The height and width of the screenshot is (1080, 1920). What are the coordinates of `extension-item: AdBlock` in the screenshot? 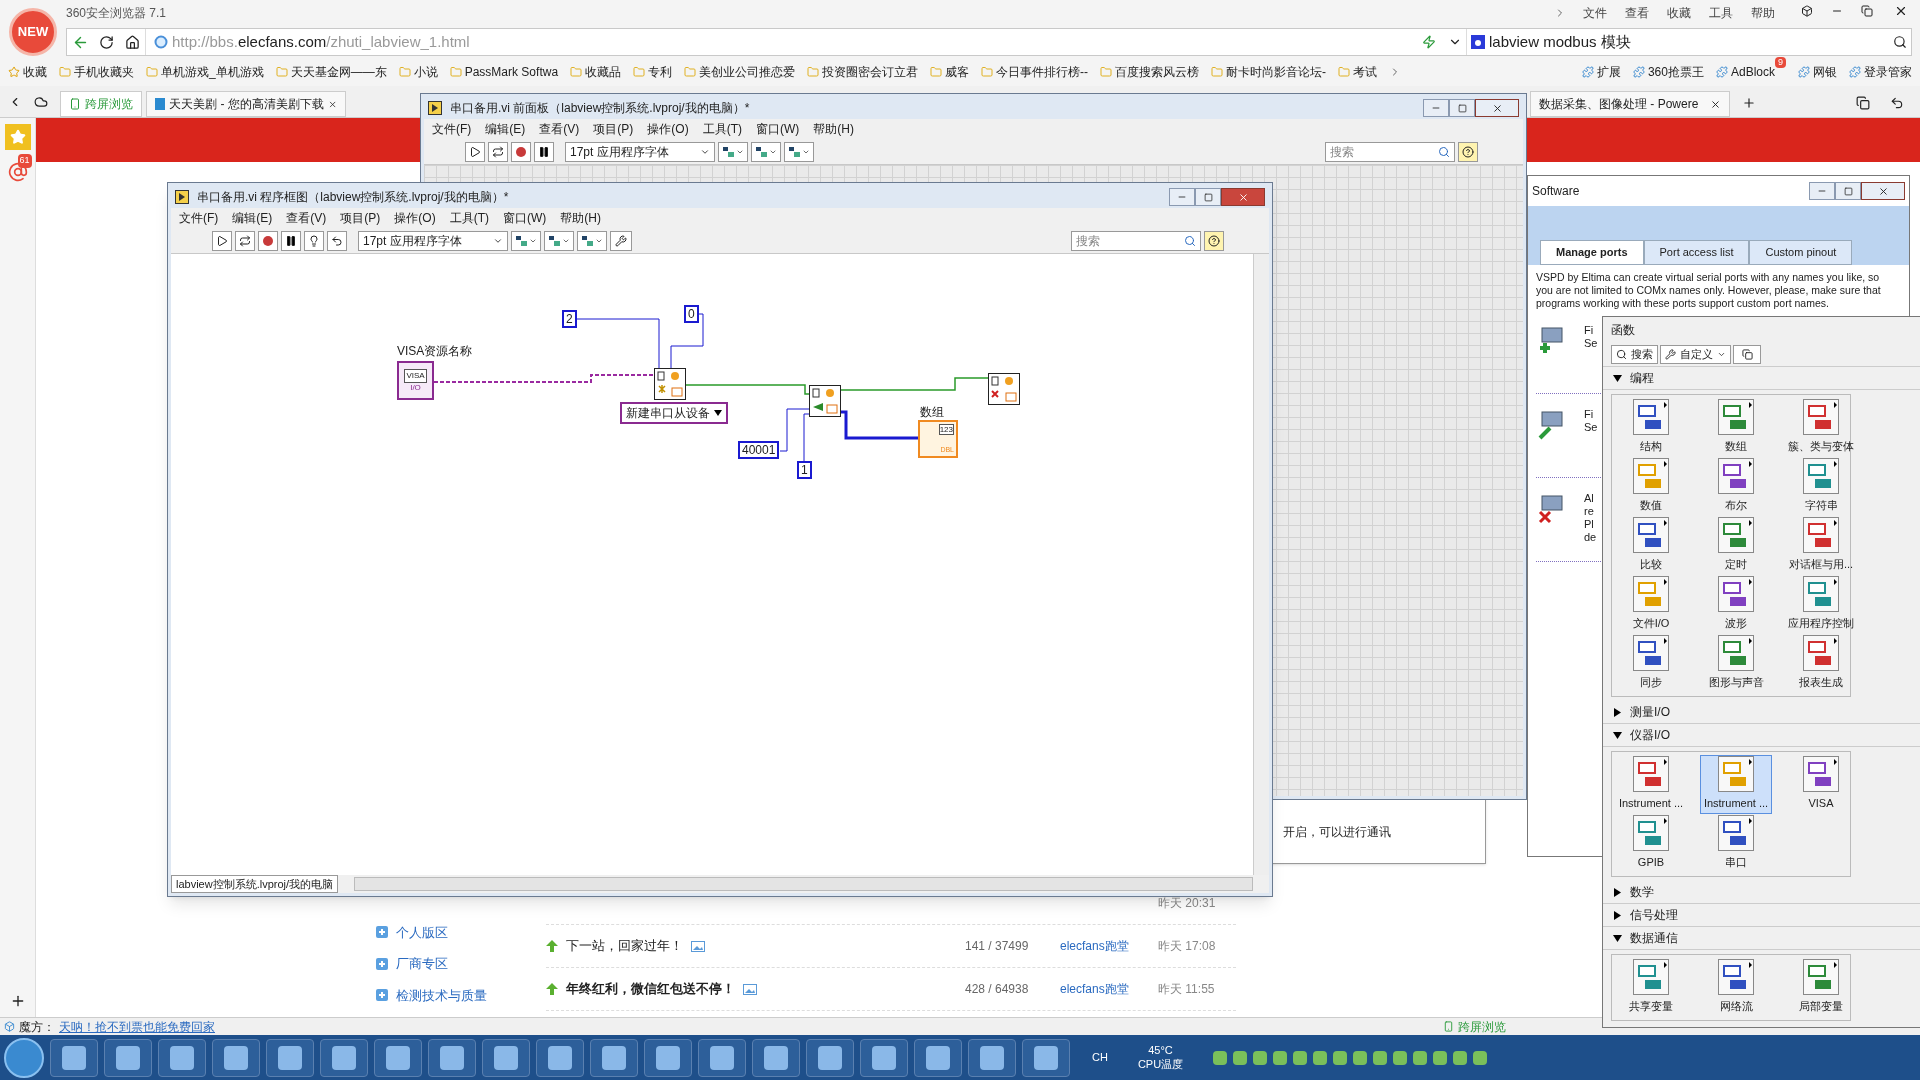 It's located at (1745, 72).